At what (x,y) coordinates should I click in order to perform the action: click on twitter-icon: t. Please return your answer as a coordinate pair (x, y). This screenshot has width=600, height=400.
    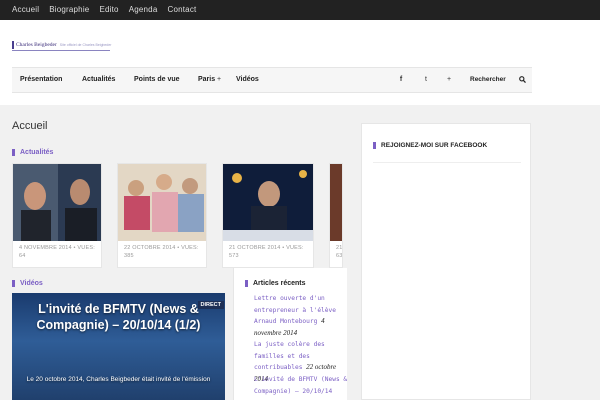
    Looking at the image, I should click on (426, 80).